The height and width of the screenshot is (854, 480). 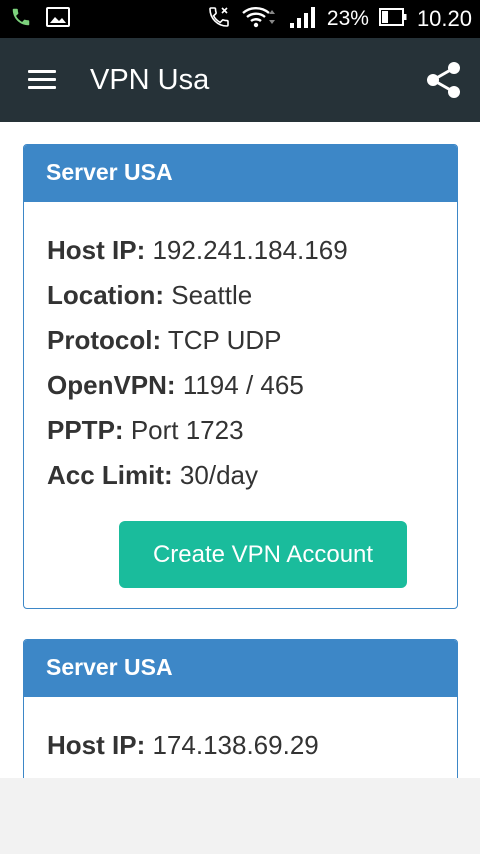 I want to click on location-row: Location: Seattle, so click(x=252, y=295).